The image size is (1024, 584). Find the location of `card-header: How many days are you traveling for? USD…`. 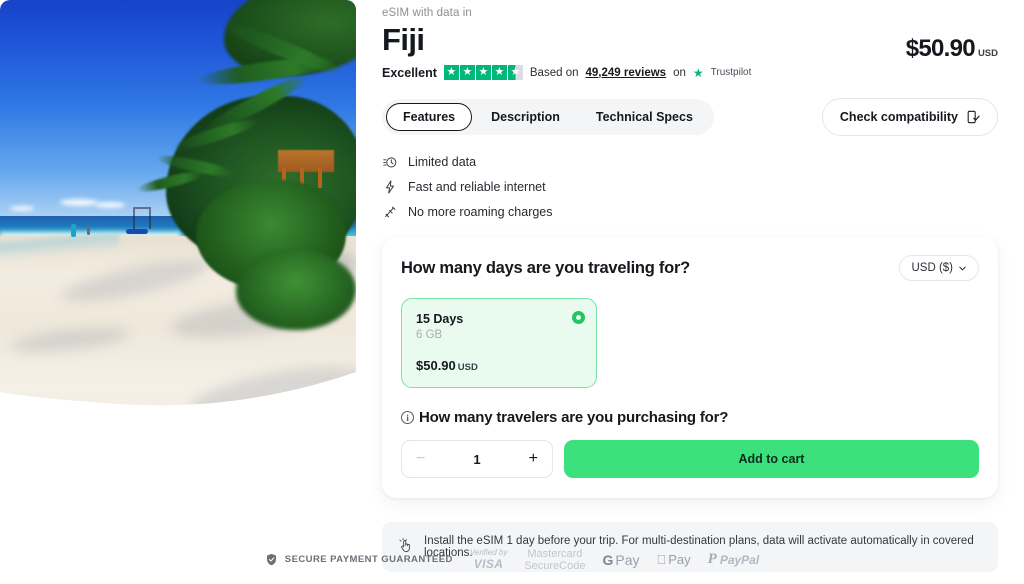

card-header: How many days are you traveling for? USD… is located at coordinates (690, 268).